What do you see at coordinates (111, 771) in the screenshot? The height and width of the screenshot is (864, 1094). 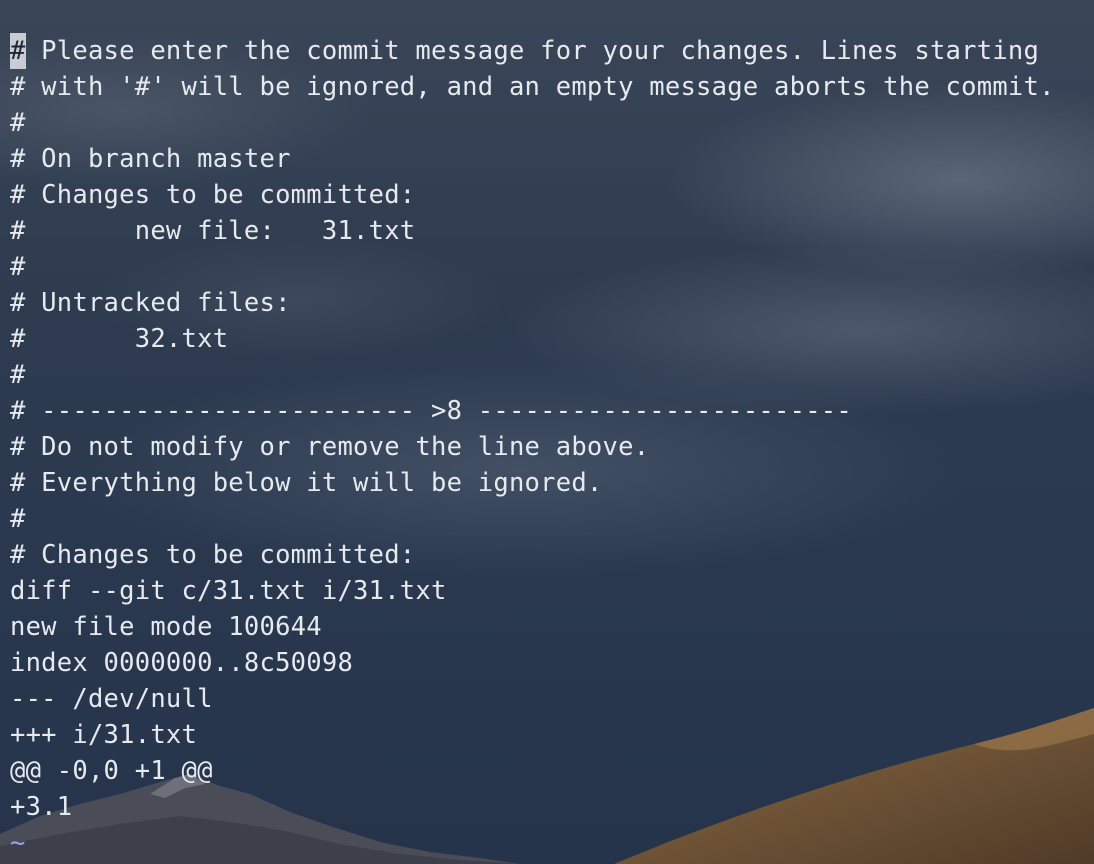 I see `diff-hunk-line: @@ -0,0 +1 @@` at bounding box center [111, 771].